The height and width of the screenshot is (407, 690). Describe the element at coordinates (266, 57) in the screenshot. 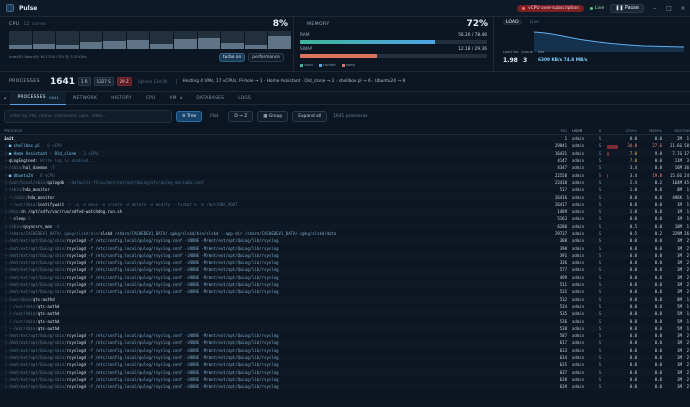

I see `performance-button: performance` at that location.